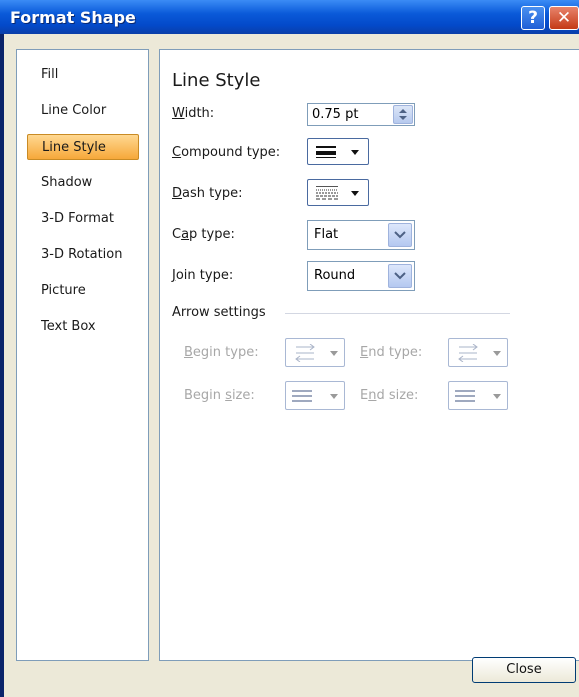 This screenshot has height=697, width=579. I want to click on begin-size-label: Begin size:, so click(219, 395).